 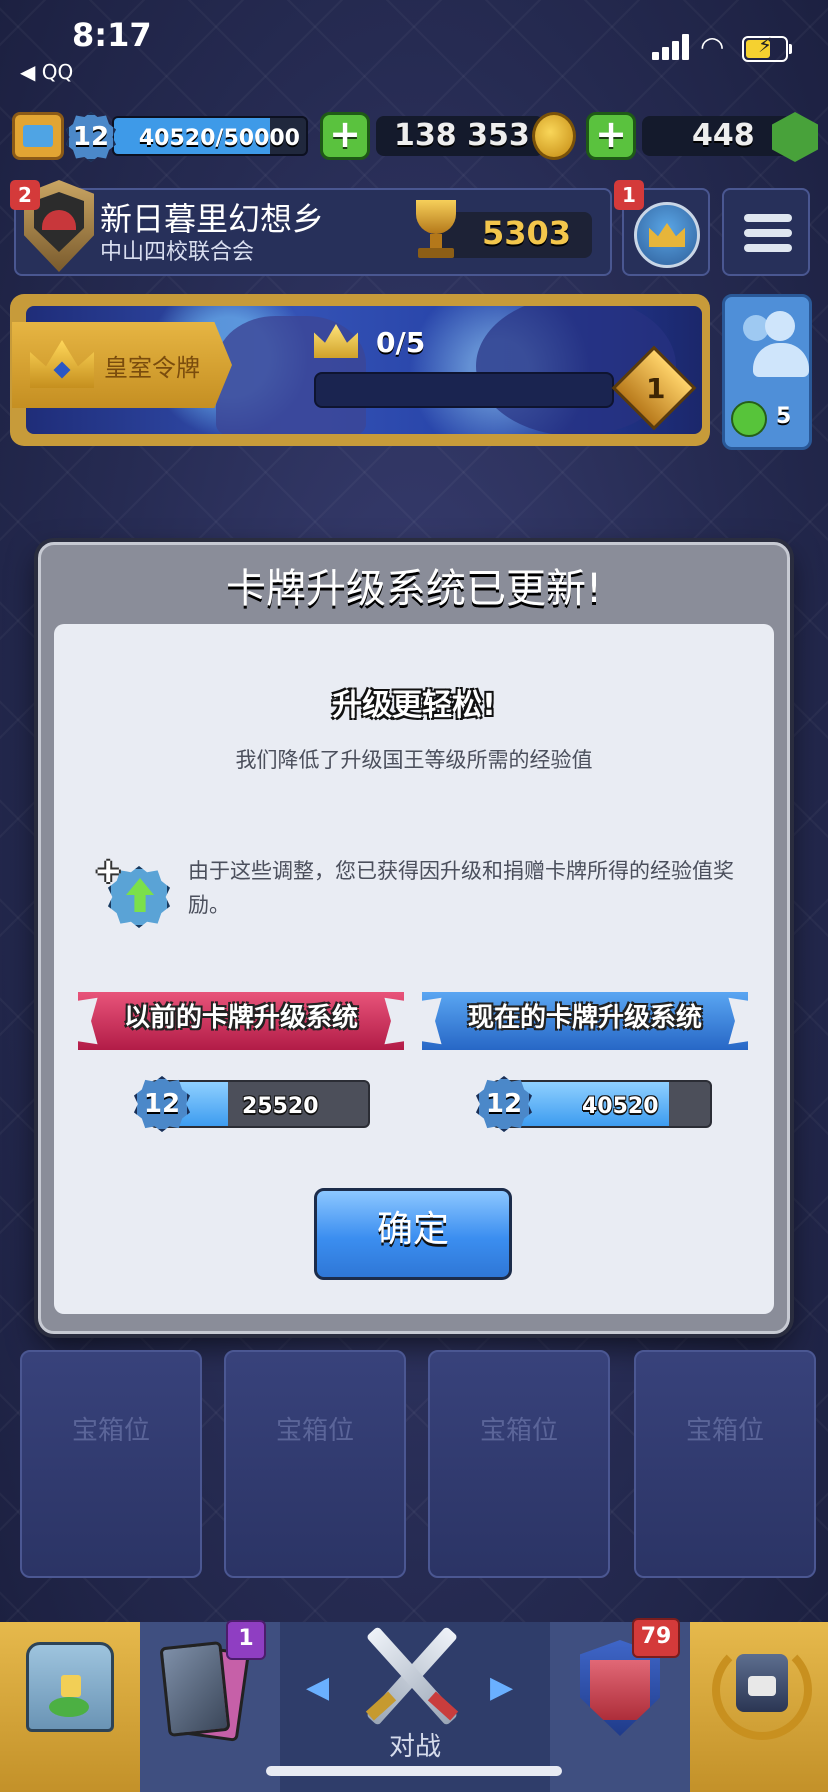 I want to click on bonus-explanation: 由于这些调整，您已获得因升级和捐赠卡牌所得的经验值奖励。, so click(x=461, y=888).